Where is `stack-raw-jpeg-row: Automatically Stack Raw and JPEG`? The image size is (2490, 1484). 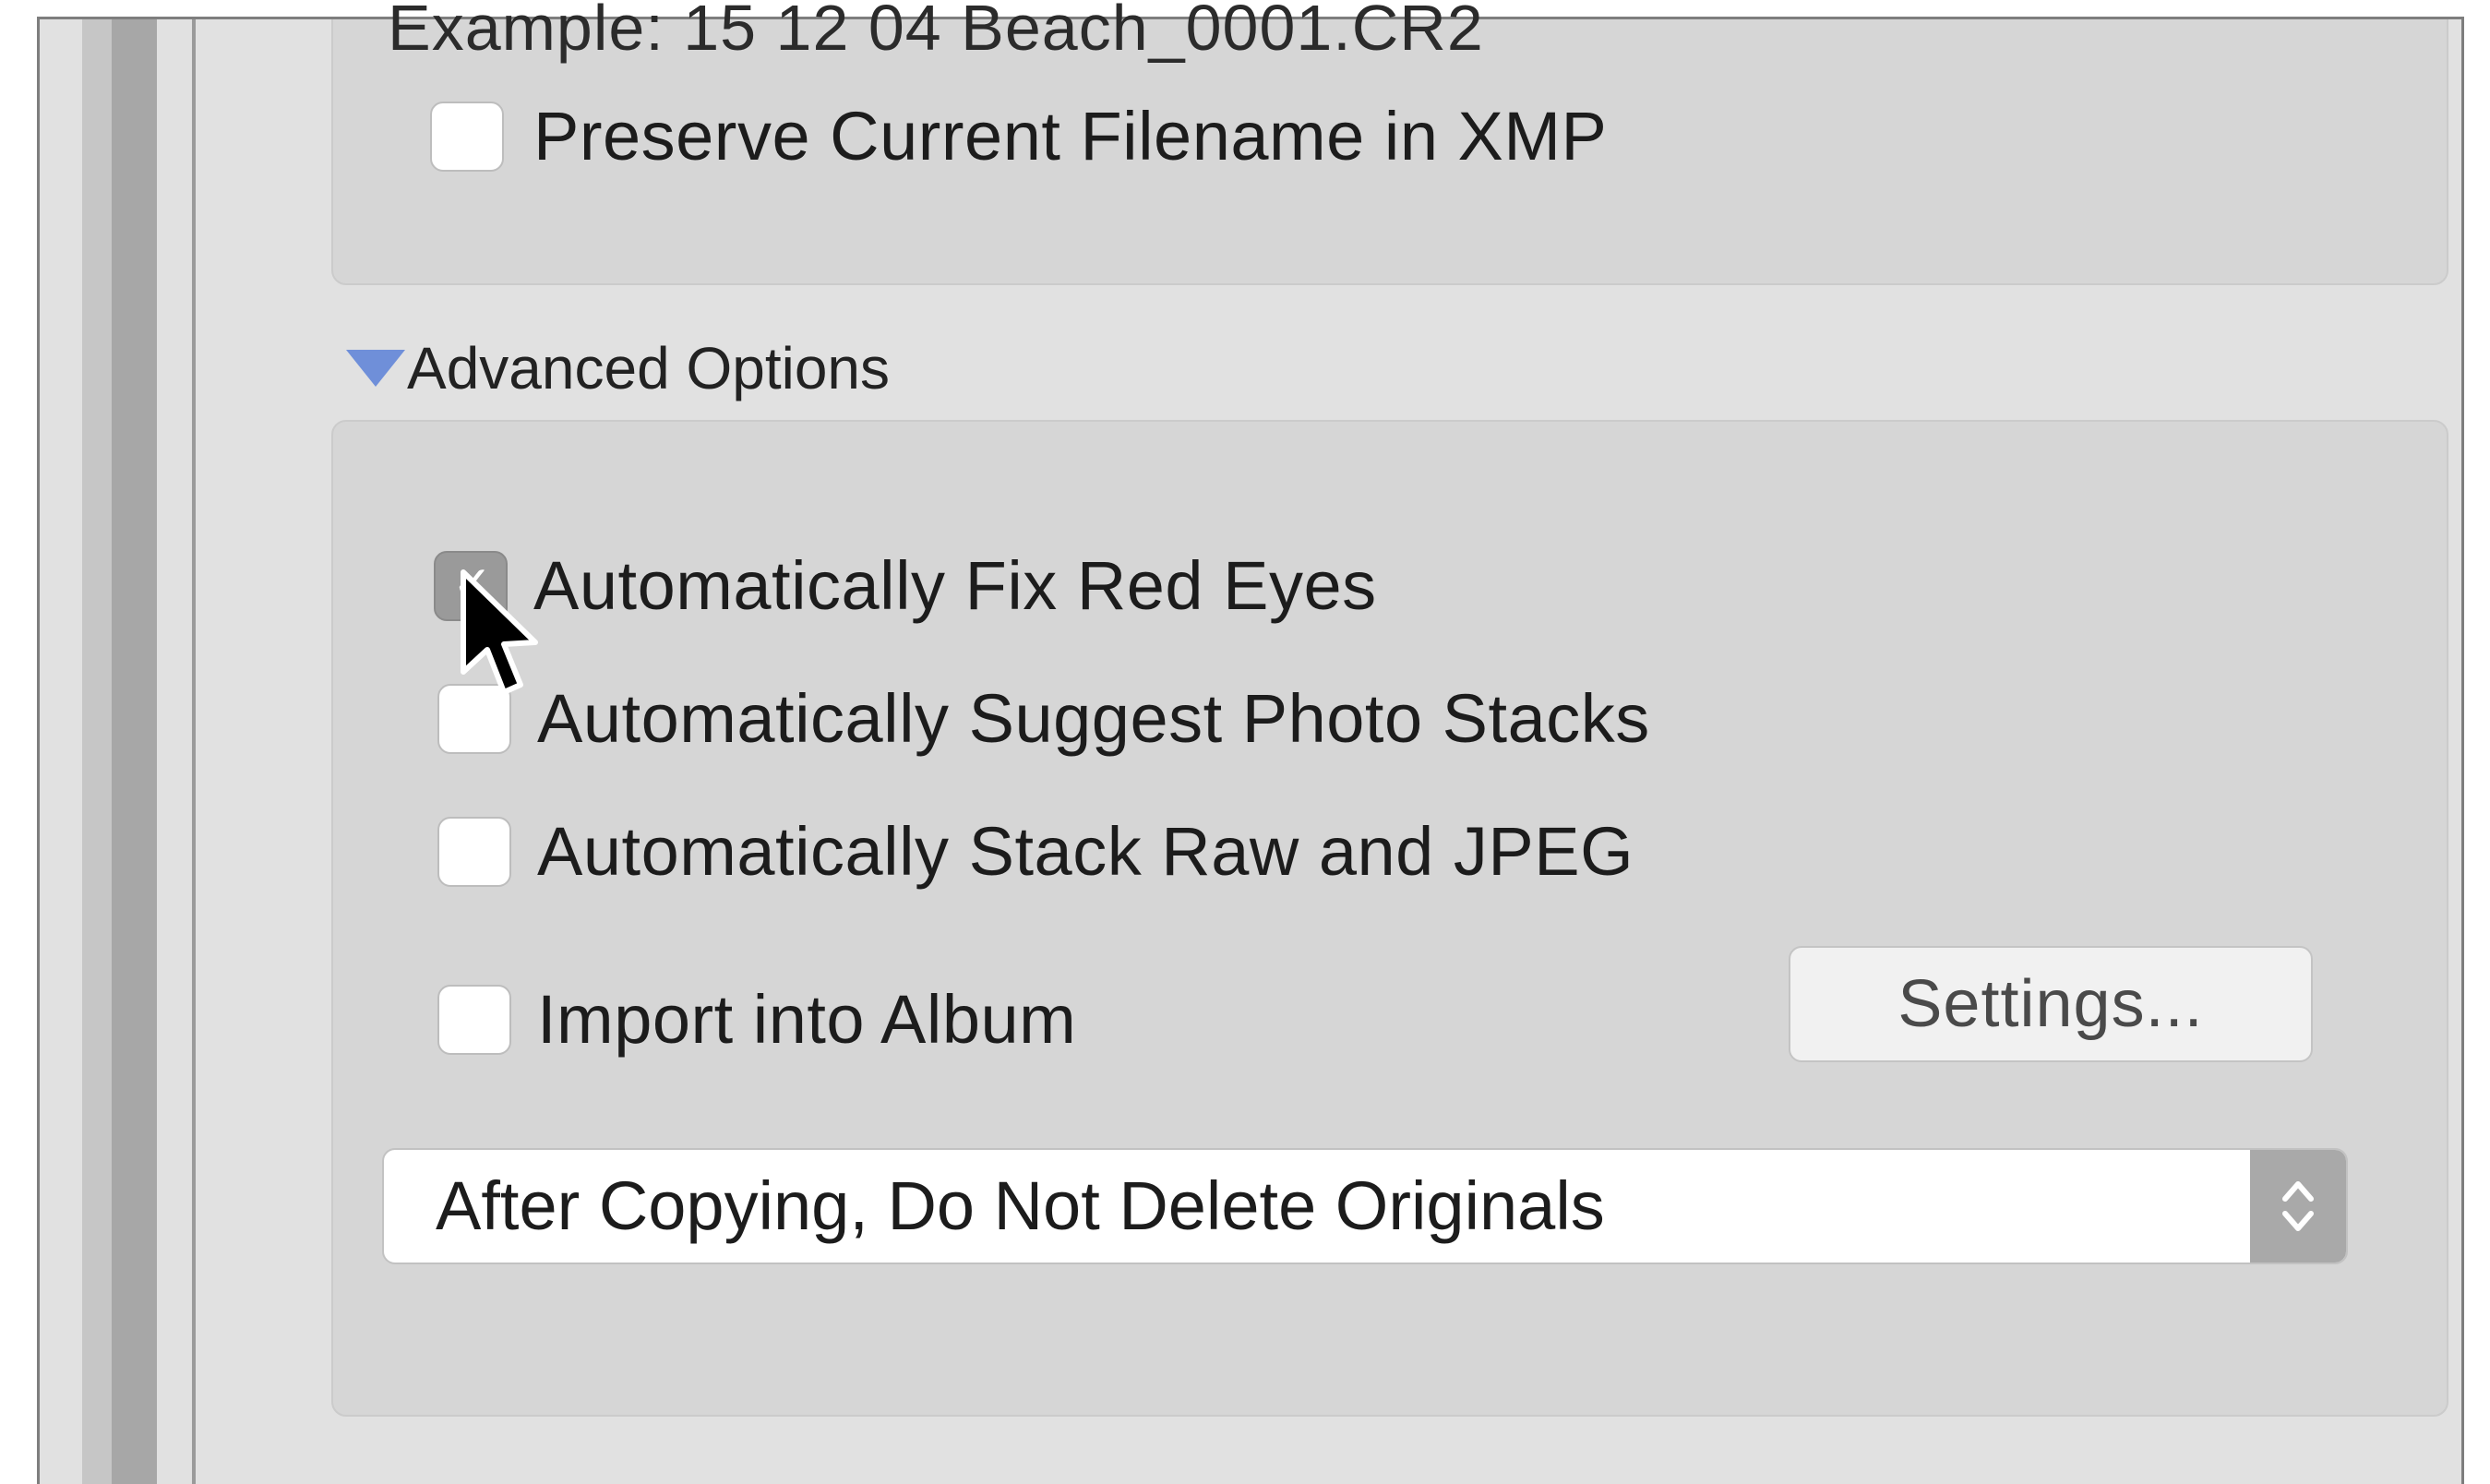 stack-raw-jpeg-row: Automatically Stack Raw and JPEG is located at coordinates (1035, 851).